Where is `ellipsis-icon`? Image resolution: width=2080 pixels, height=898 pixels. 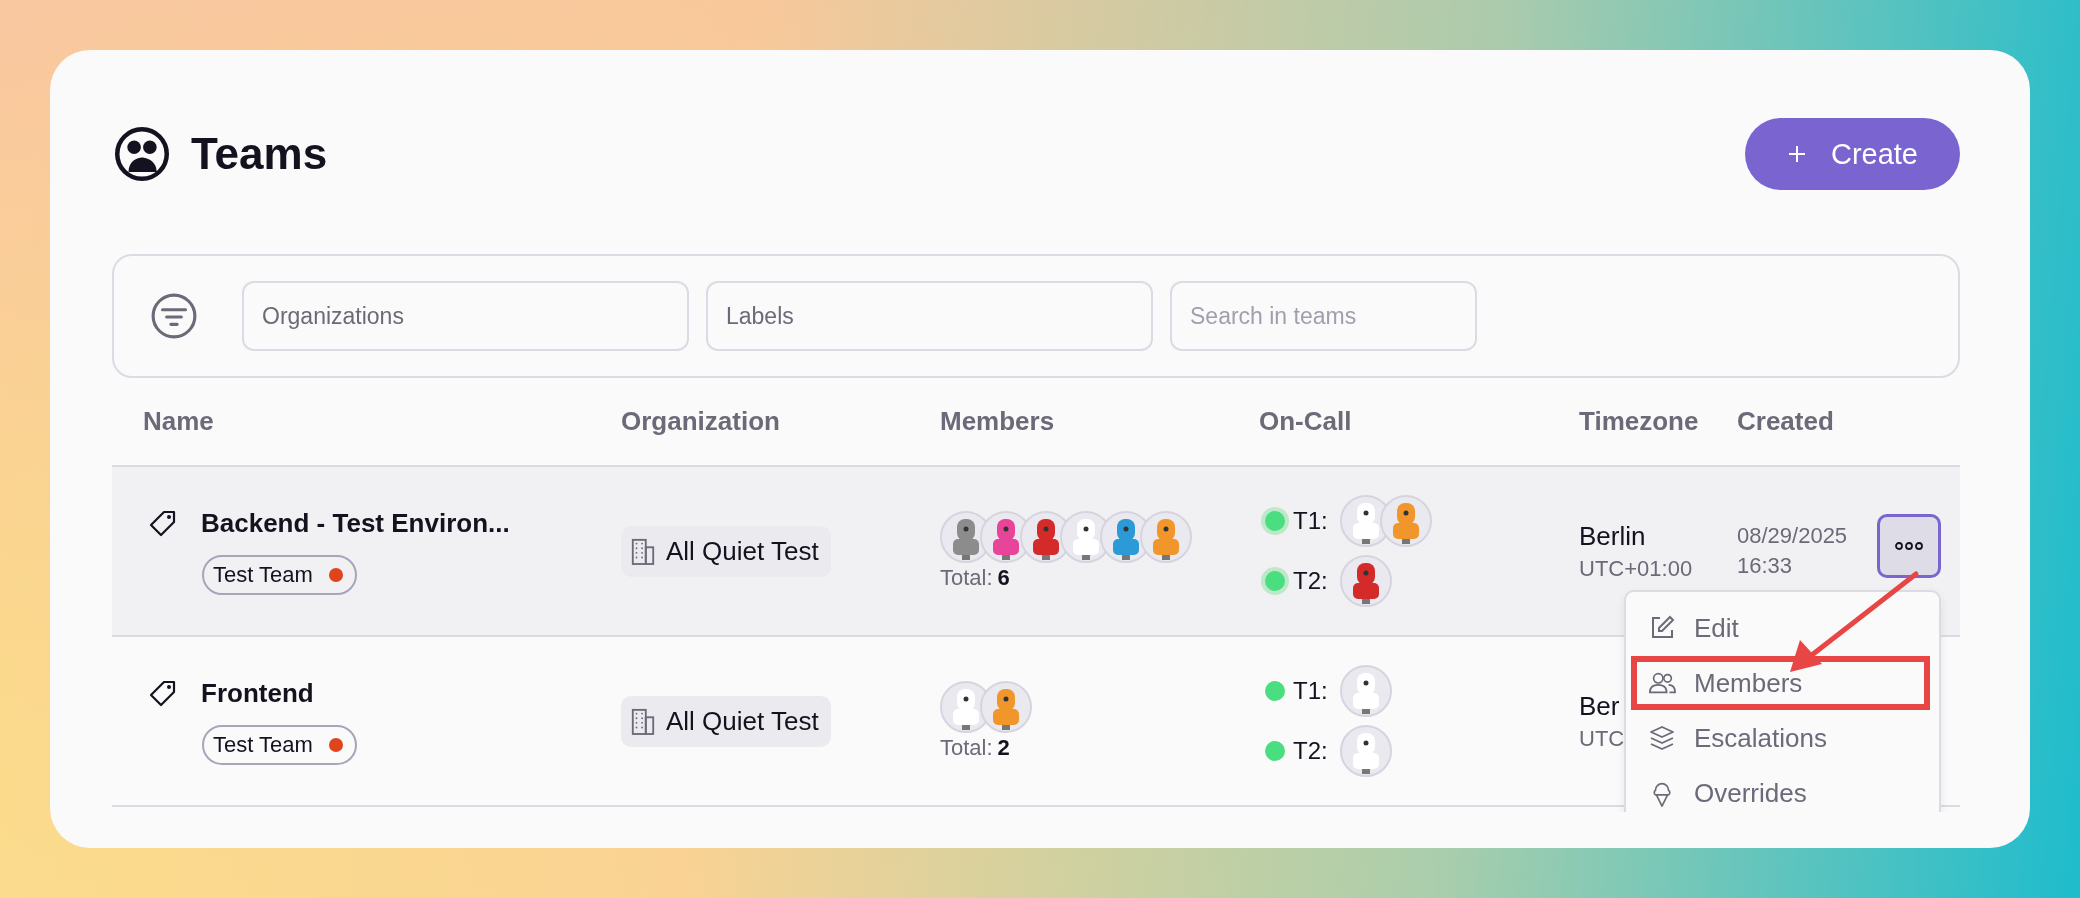
ellipsis-icon is located at coordinates (1909, 546).